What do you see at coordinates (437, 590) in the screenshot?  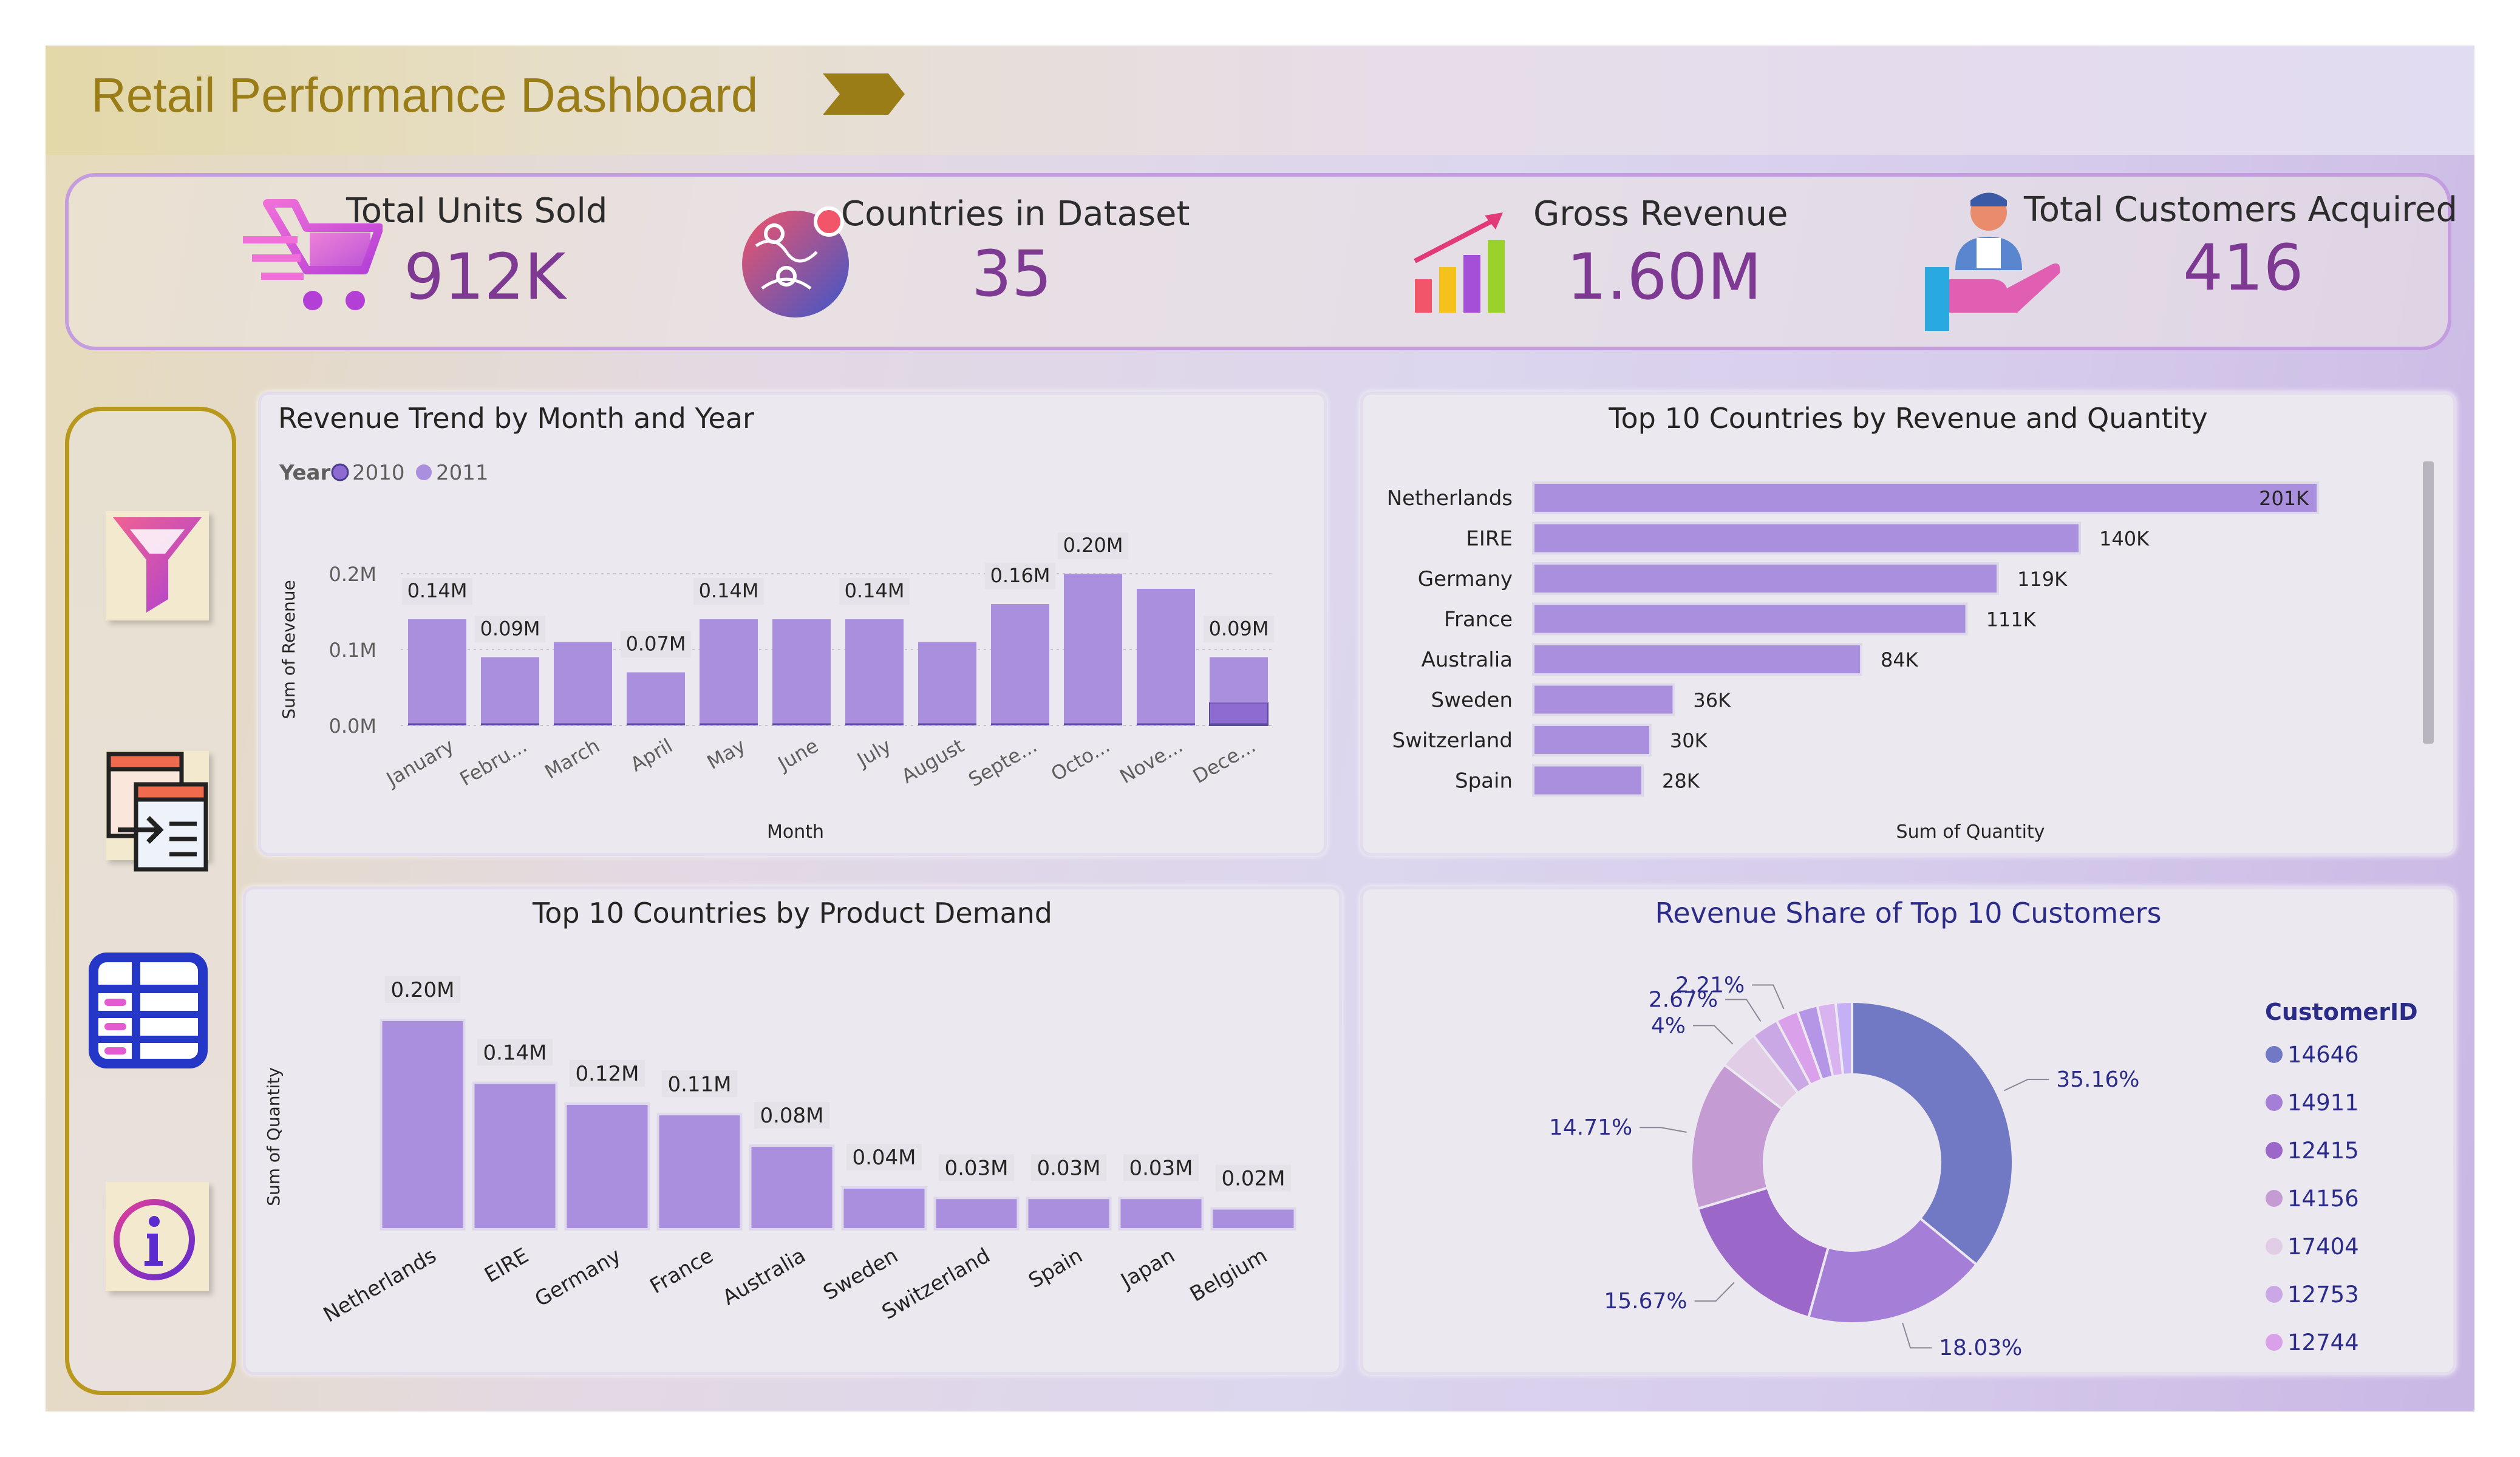 I see `data-label: 0.14M` at bounding box center [437, 590].